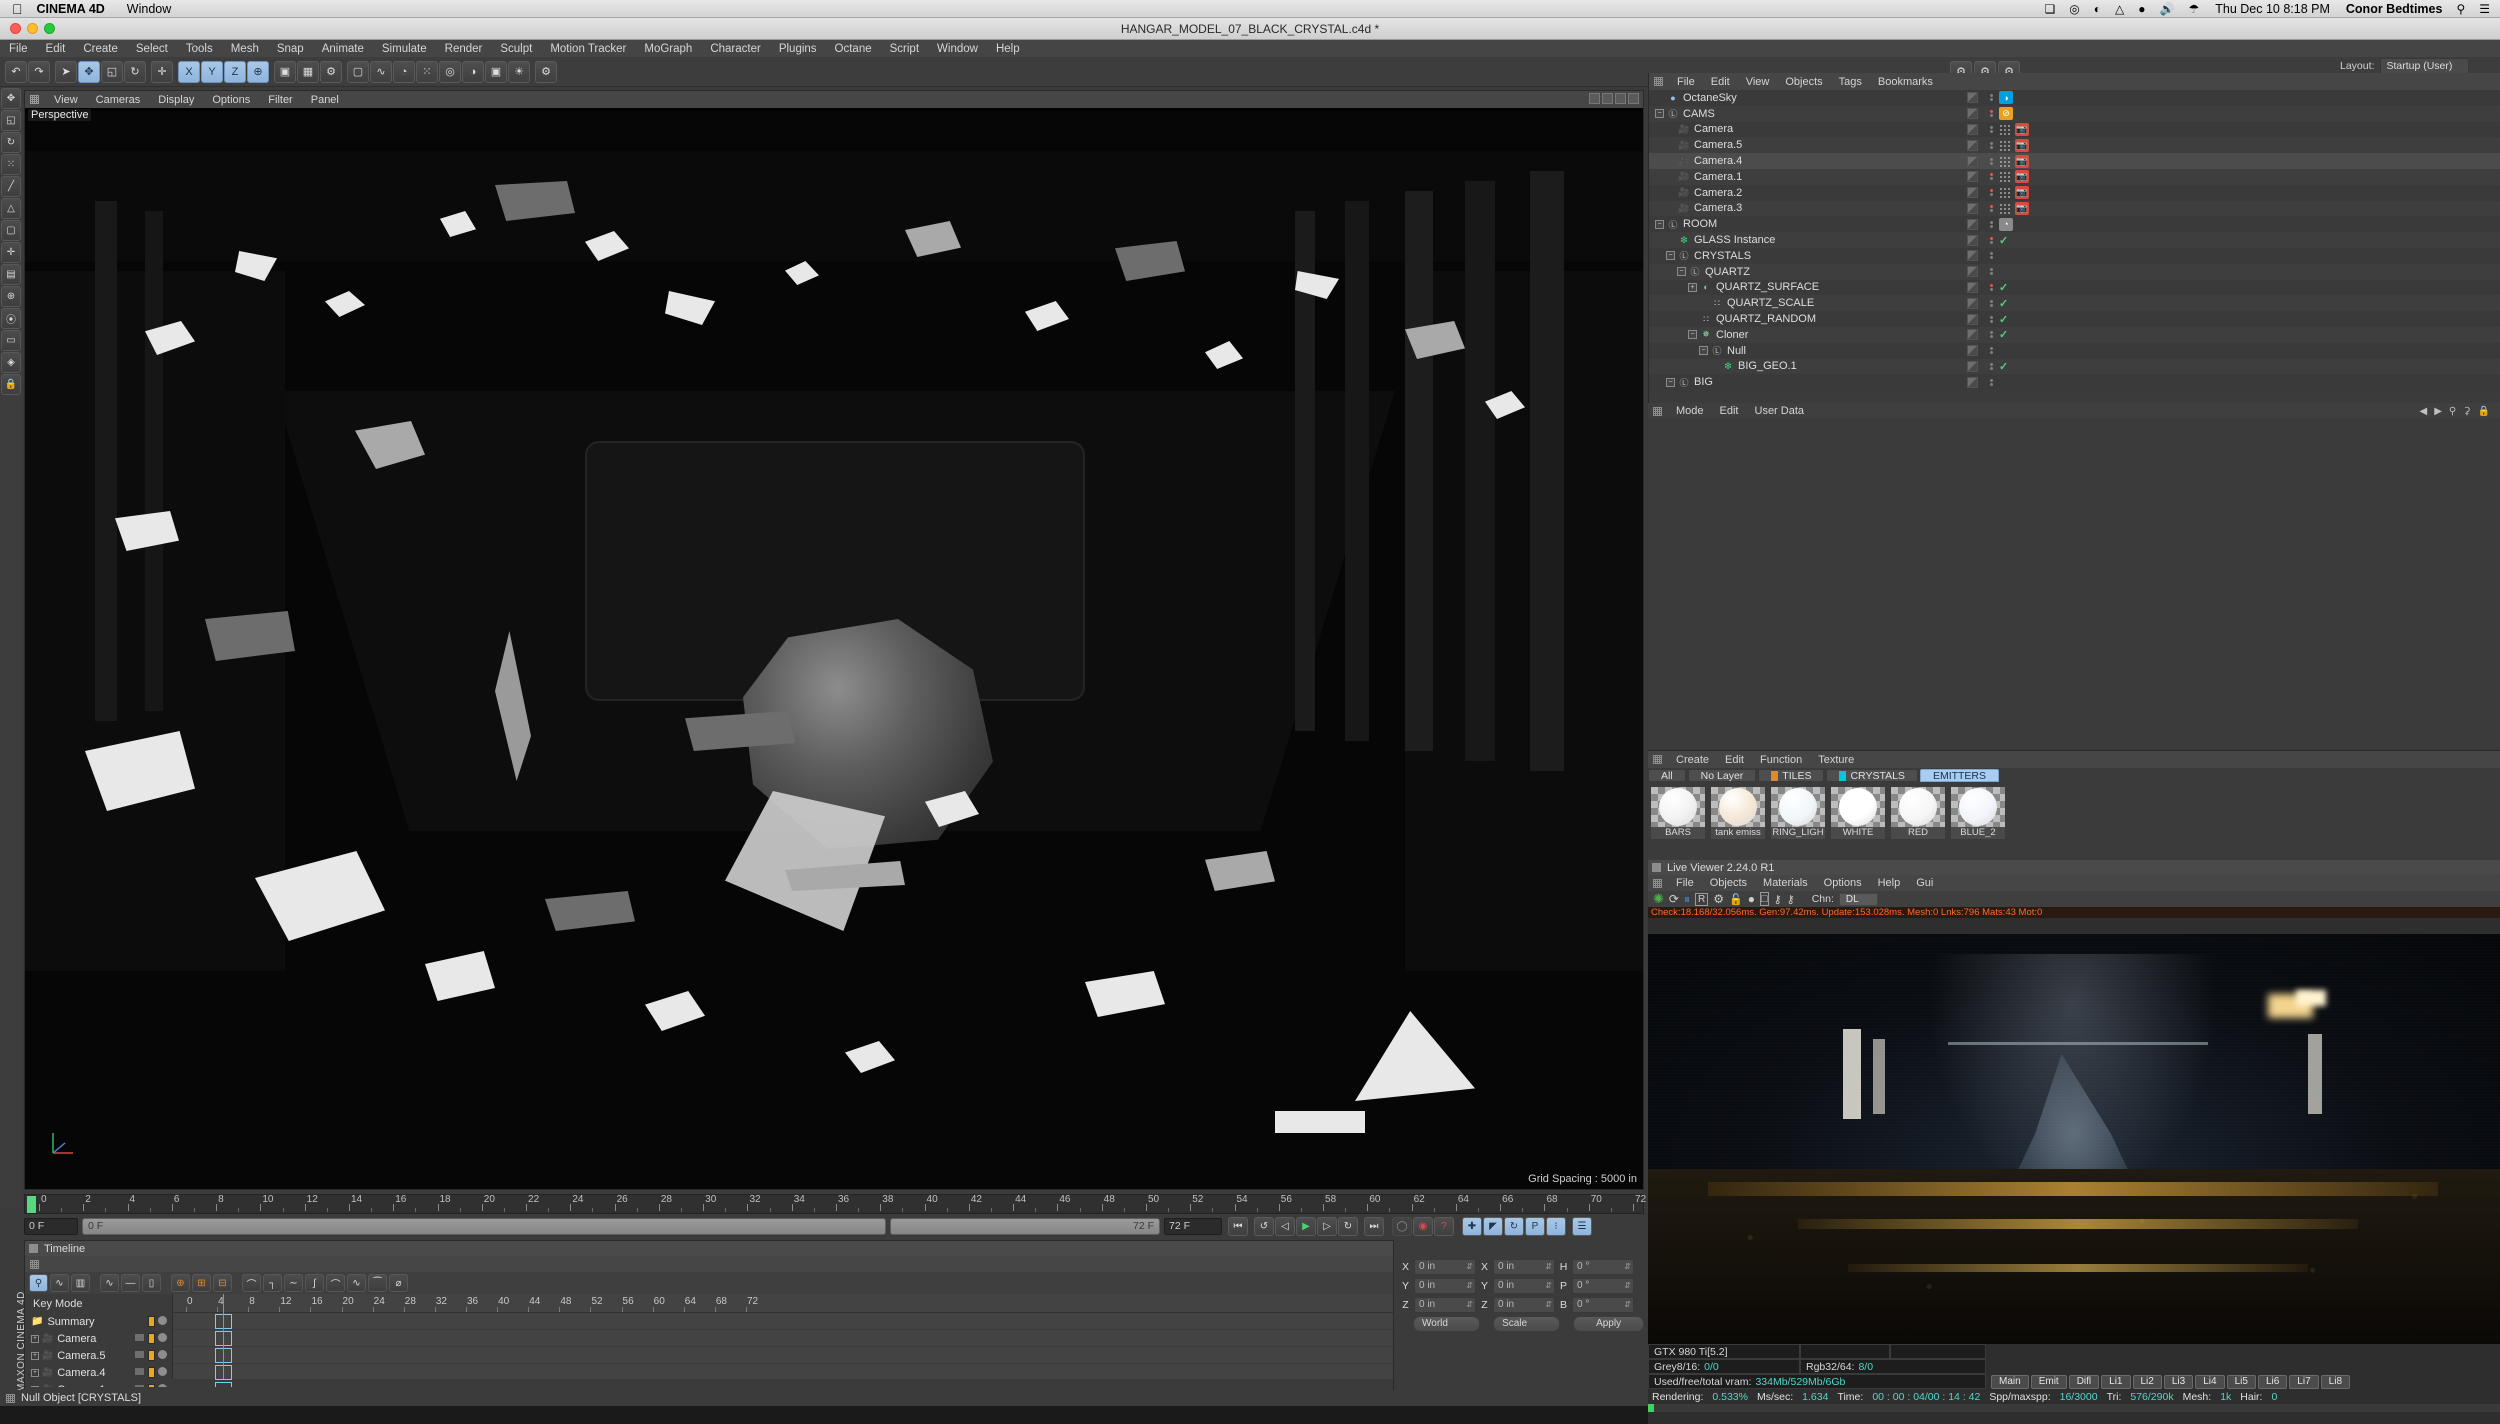 The image size is (2500, 1424). I want to click on material-tab-all: All, so click(1667, 775).